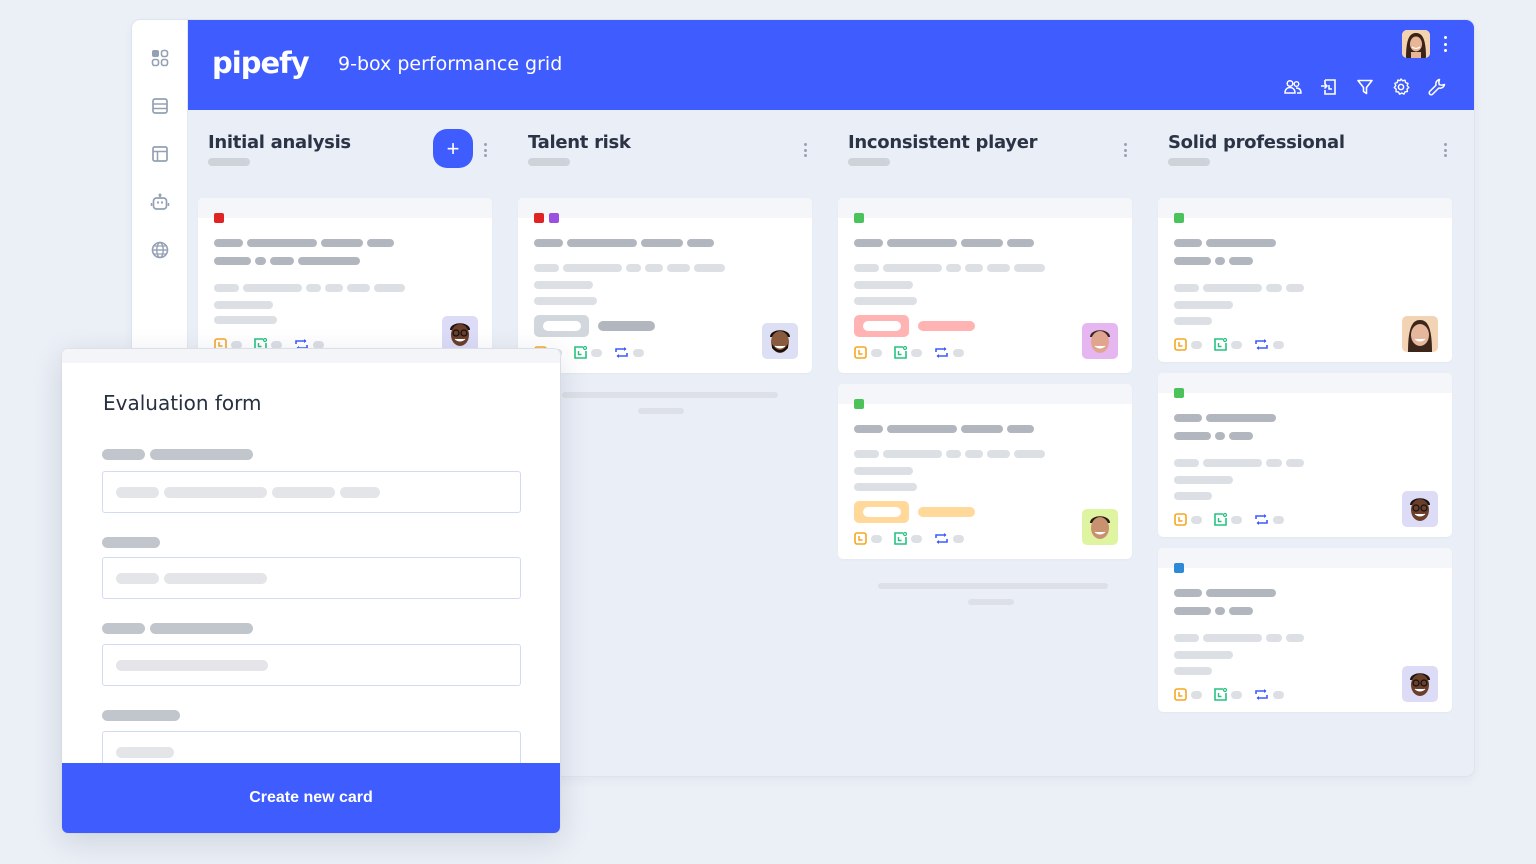  What do you see at coordinates (860, 352) in the screenshot?
I see `due-date-icon` at bounding box center [860, 352].